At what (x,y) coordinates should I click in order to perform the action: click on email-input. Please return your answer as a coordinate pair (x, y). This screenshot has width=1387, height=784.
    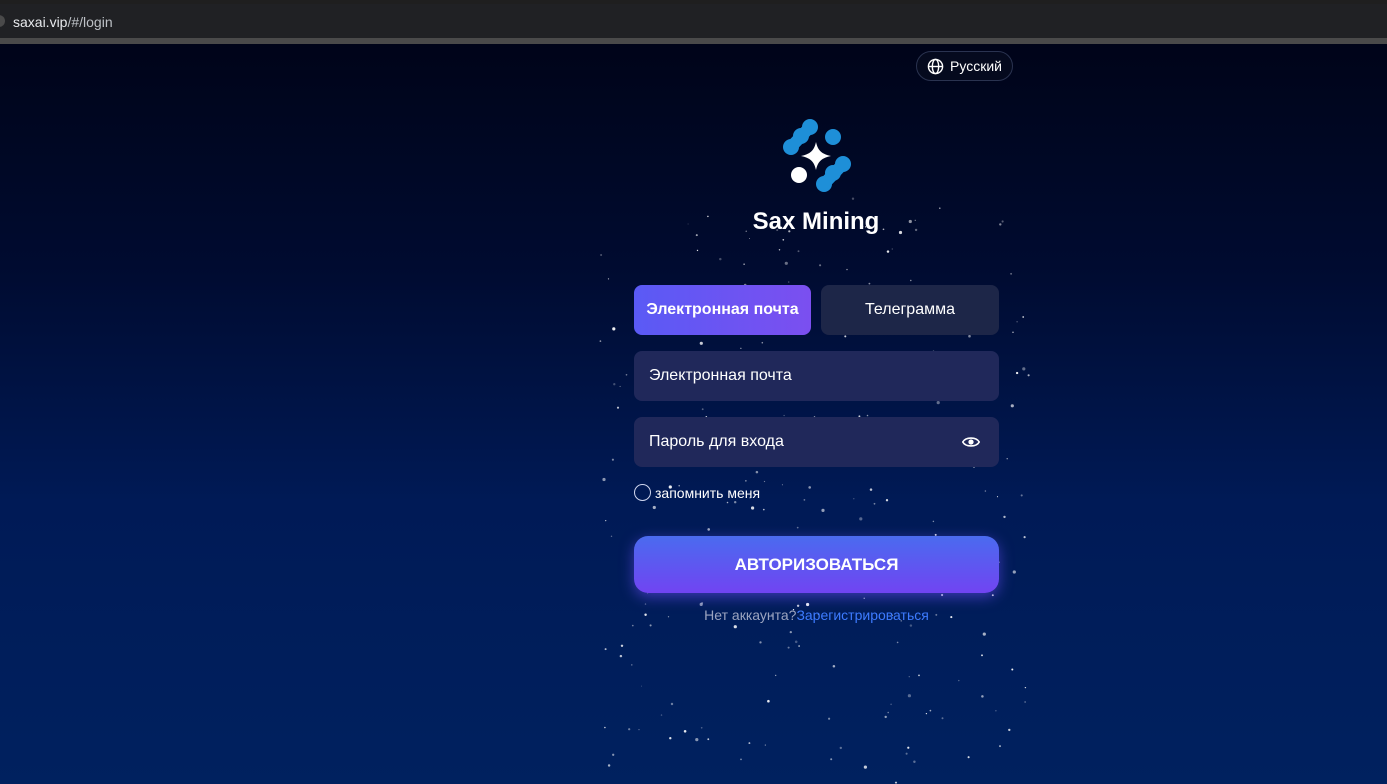
    Looking at the image, I should click on (816, 376).